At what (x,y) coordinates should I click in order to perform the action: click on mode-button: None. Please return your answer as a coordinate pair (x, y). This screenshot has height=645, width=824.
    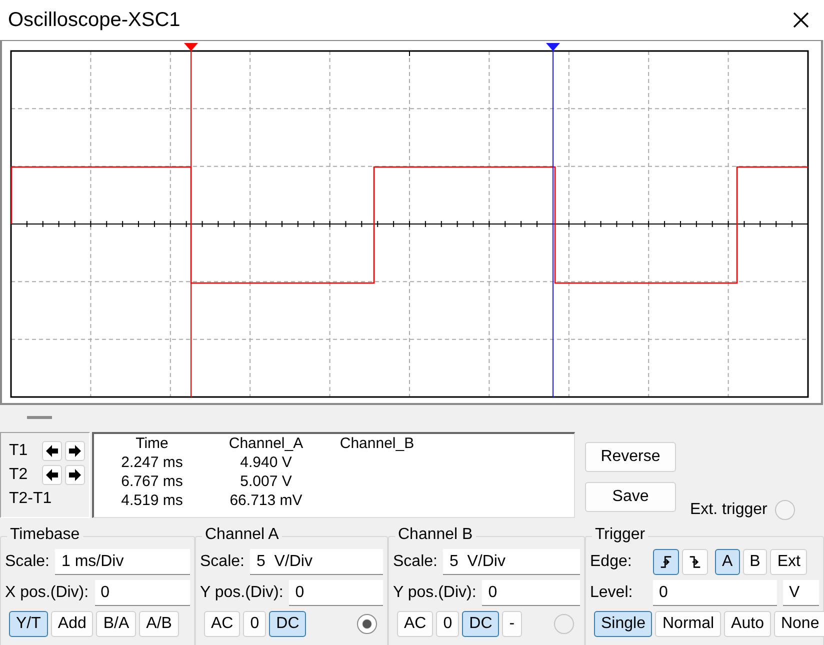
    Looking at the image, I should click on (799, 624).